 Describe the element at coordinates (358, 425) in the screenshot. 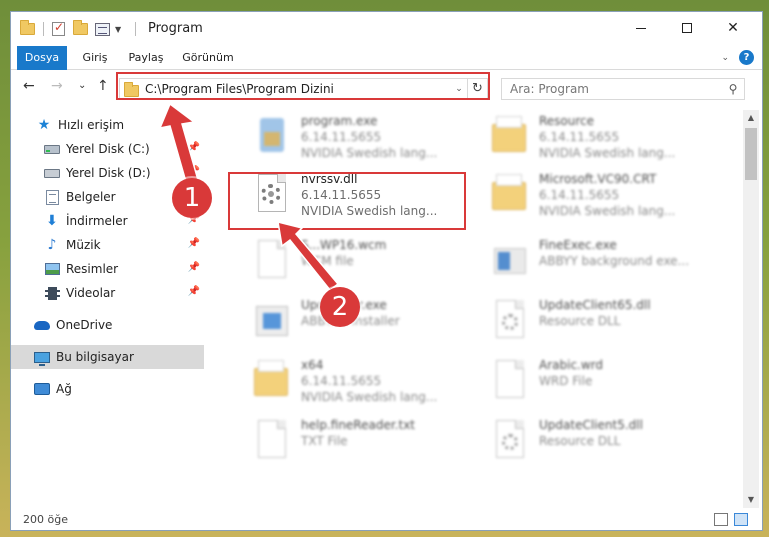

I see `file-name: help.fineReader.txt` at that location.